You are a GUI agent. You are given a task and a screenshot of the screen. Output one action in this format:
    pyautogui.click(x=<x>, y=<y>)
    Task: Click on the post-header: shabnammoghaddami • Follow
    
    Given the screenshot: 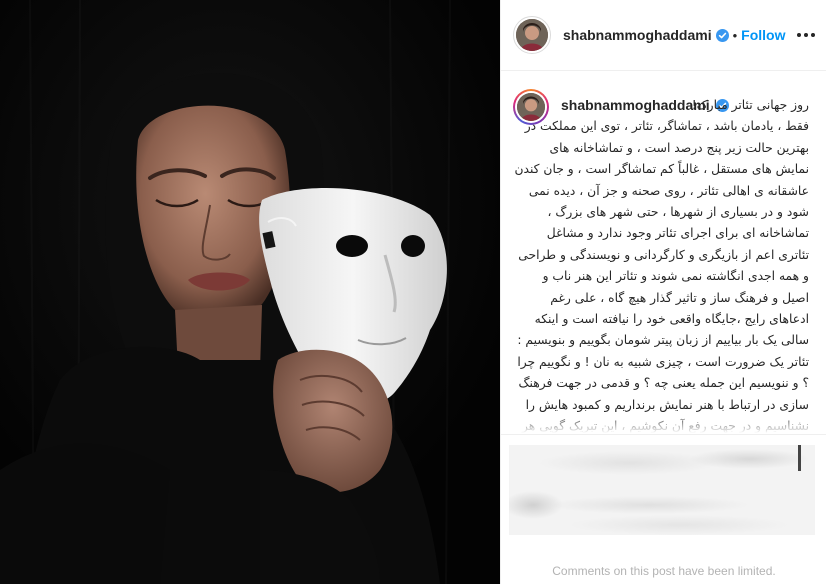 What is the action you would take?
    pyautogui.click(x=663, y=35)
    